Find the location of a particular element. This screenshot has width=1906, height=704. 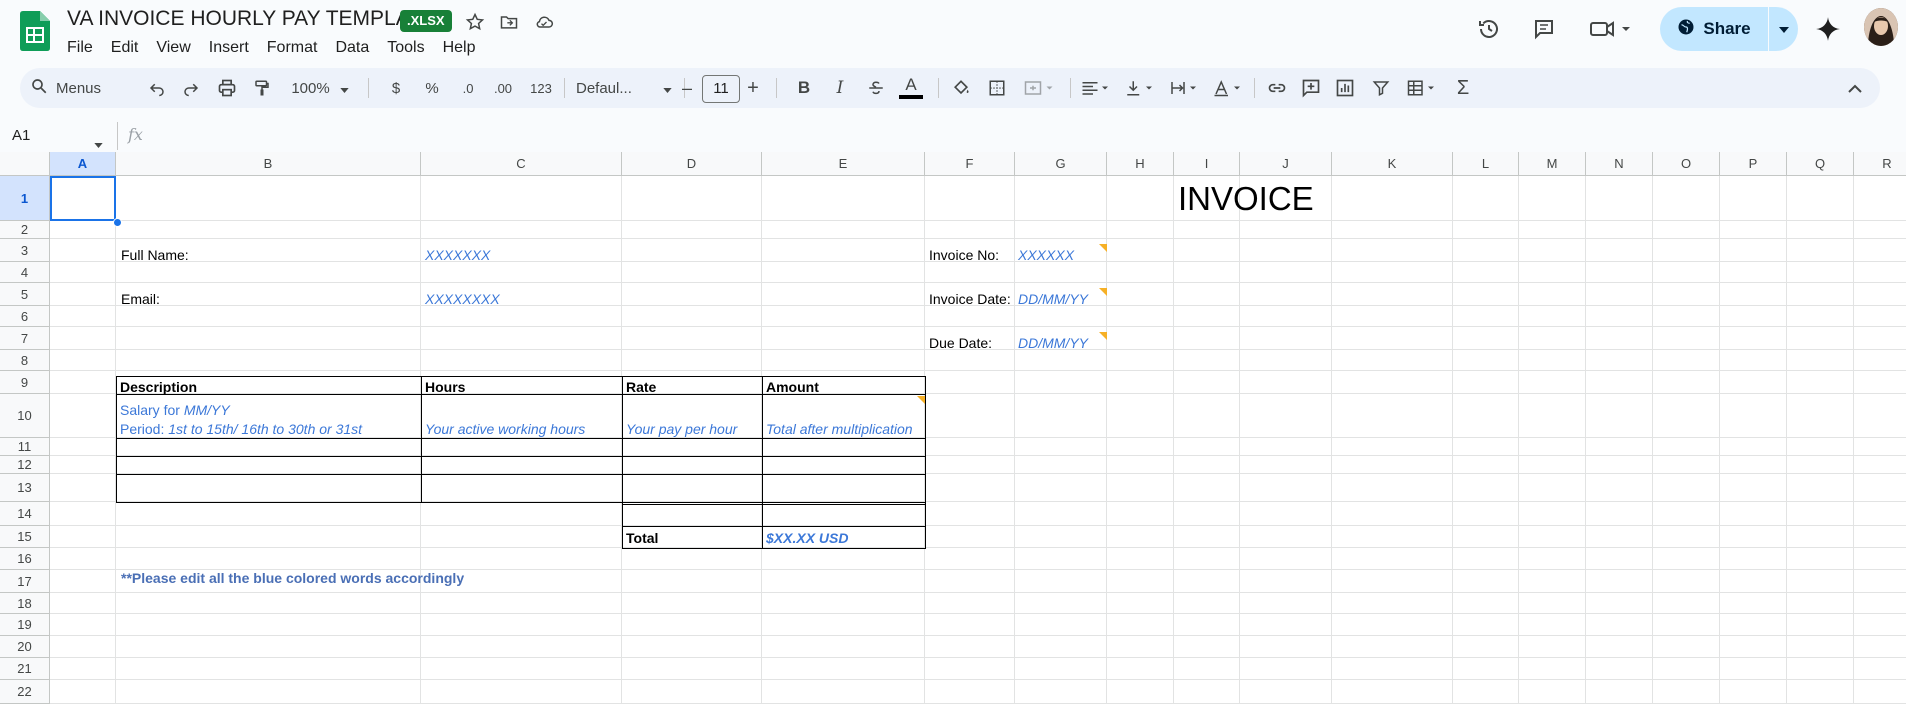

row-header-2: 2 is located at coordinates (25, 230).